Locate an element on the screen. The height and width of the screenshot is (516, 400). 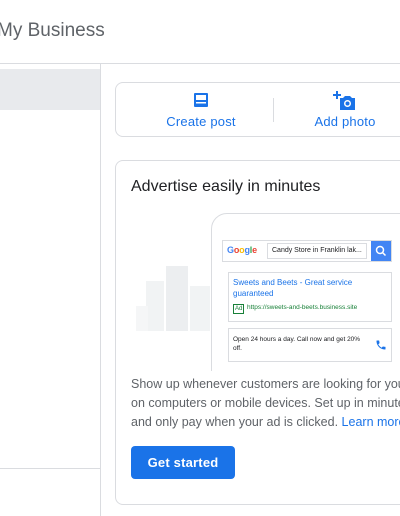
ad-badge: Ad is located at coordinates (239, 309).